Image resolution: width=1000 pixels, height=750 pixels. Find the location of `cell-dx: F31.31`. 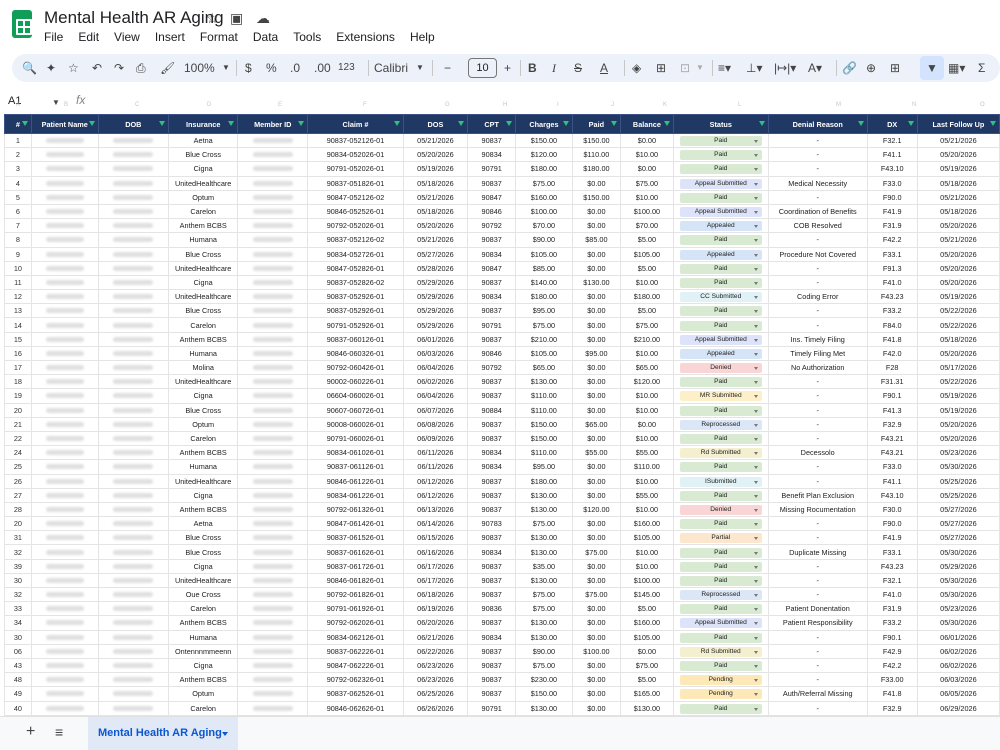

cell-dx: F31.31 is located at coordinates (892, 382).